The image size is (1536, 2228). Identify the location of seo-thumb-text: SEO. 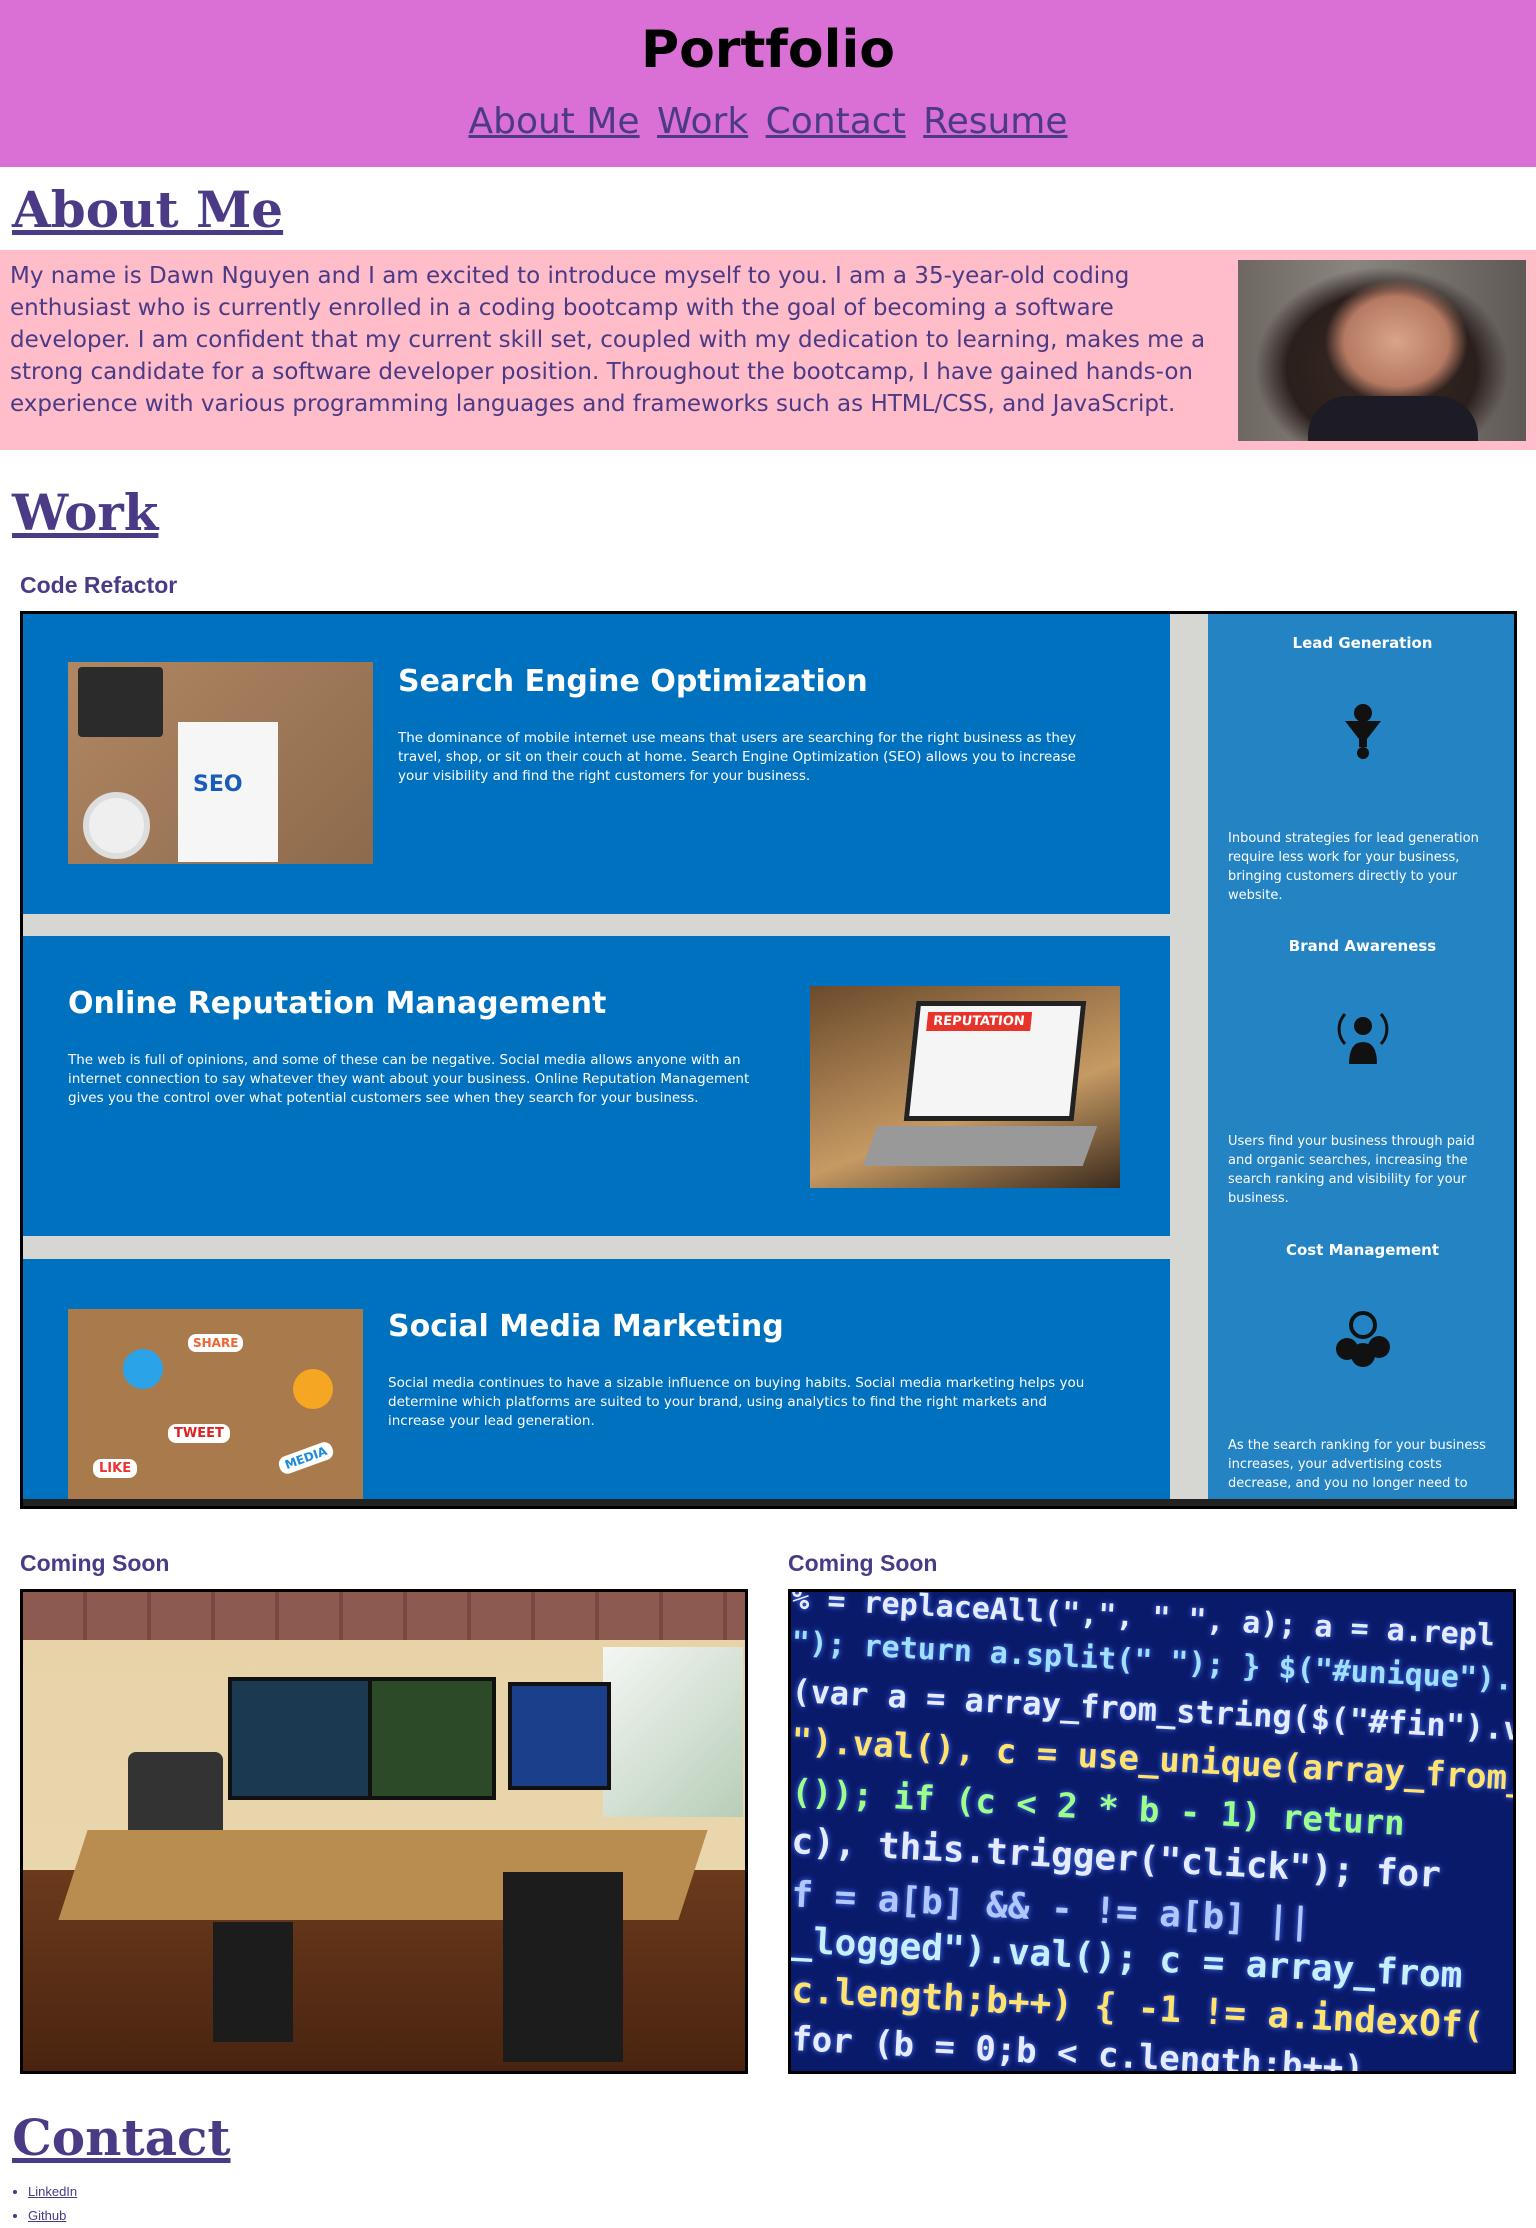
(218, 784).